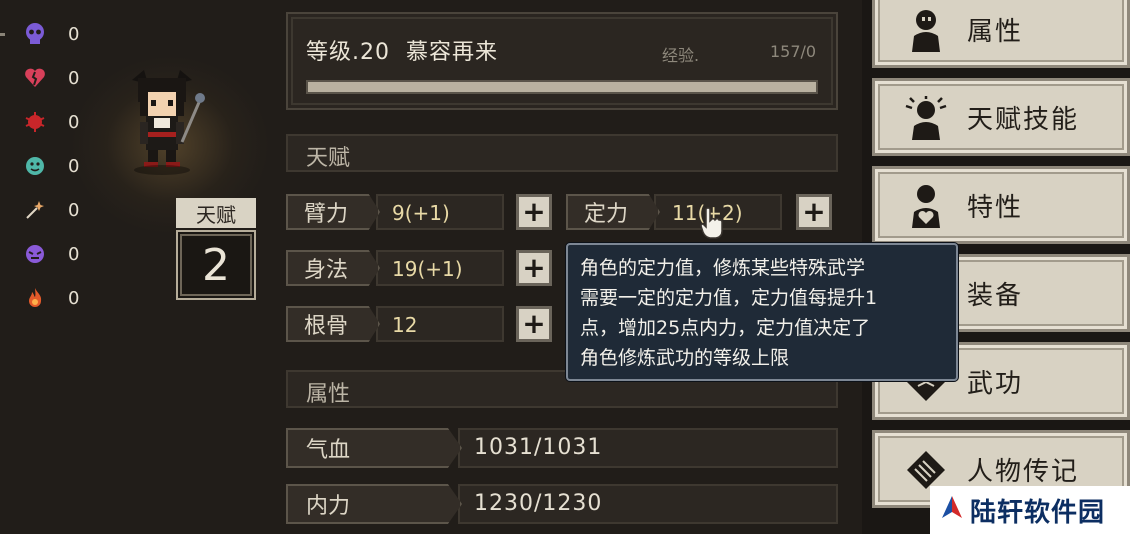 The image size is (1130, 534). Describe the element at coordinates (216, 265) in the screenshot. I see `talent-points-value: 2` at that location.